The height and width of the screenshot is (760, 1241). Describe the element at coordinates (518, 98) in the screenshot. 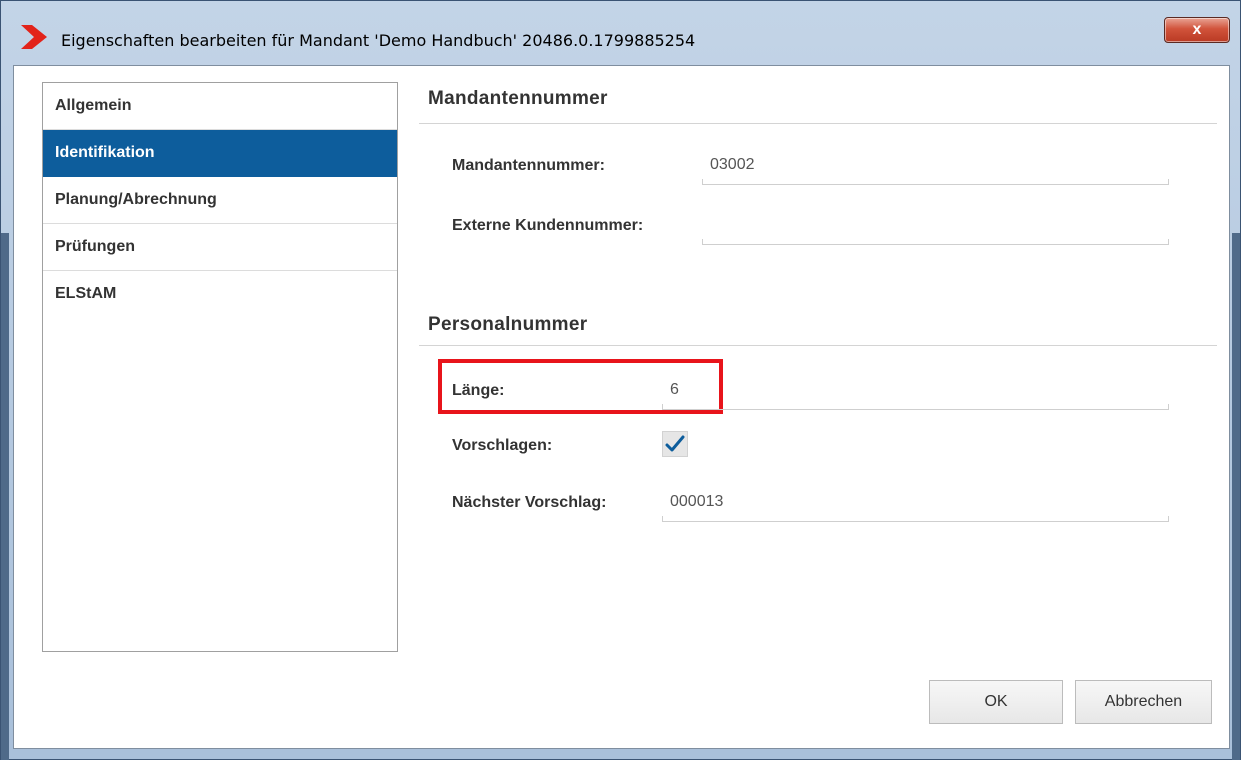

I see `section-title-mandantennummer: Mandantennummer` at that location.